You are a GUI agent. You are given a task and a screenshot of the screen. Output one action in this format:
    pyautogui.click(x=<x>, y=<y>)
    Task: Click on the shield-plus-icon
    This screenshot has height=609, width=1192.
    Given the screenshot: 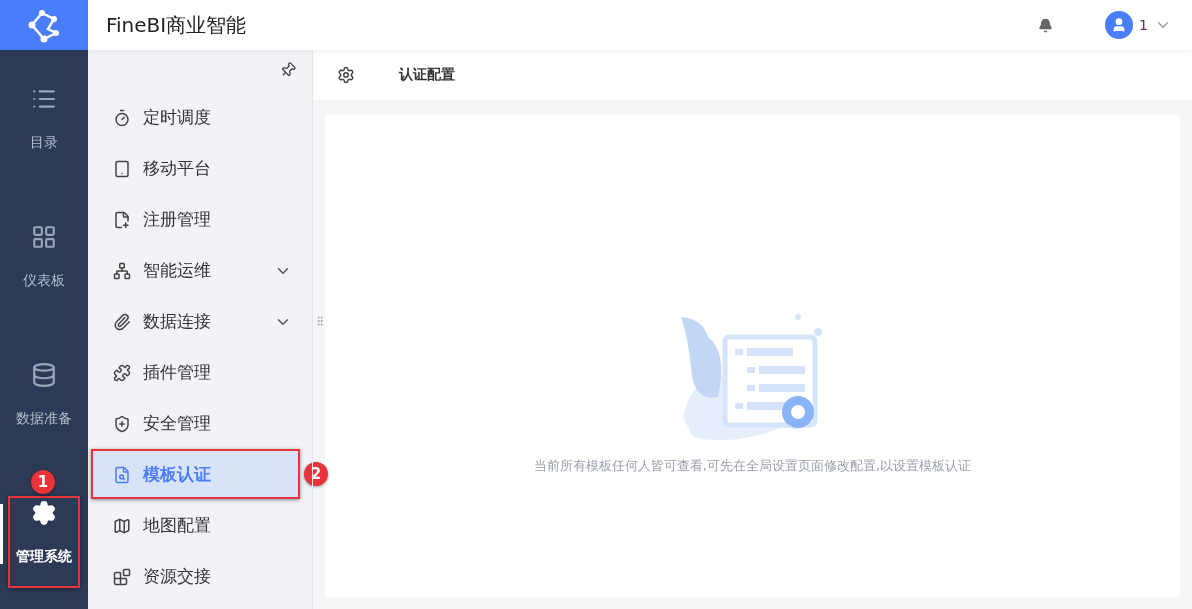 What is the action you would take?
    pyautogui.click(x=122, y=423)
    